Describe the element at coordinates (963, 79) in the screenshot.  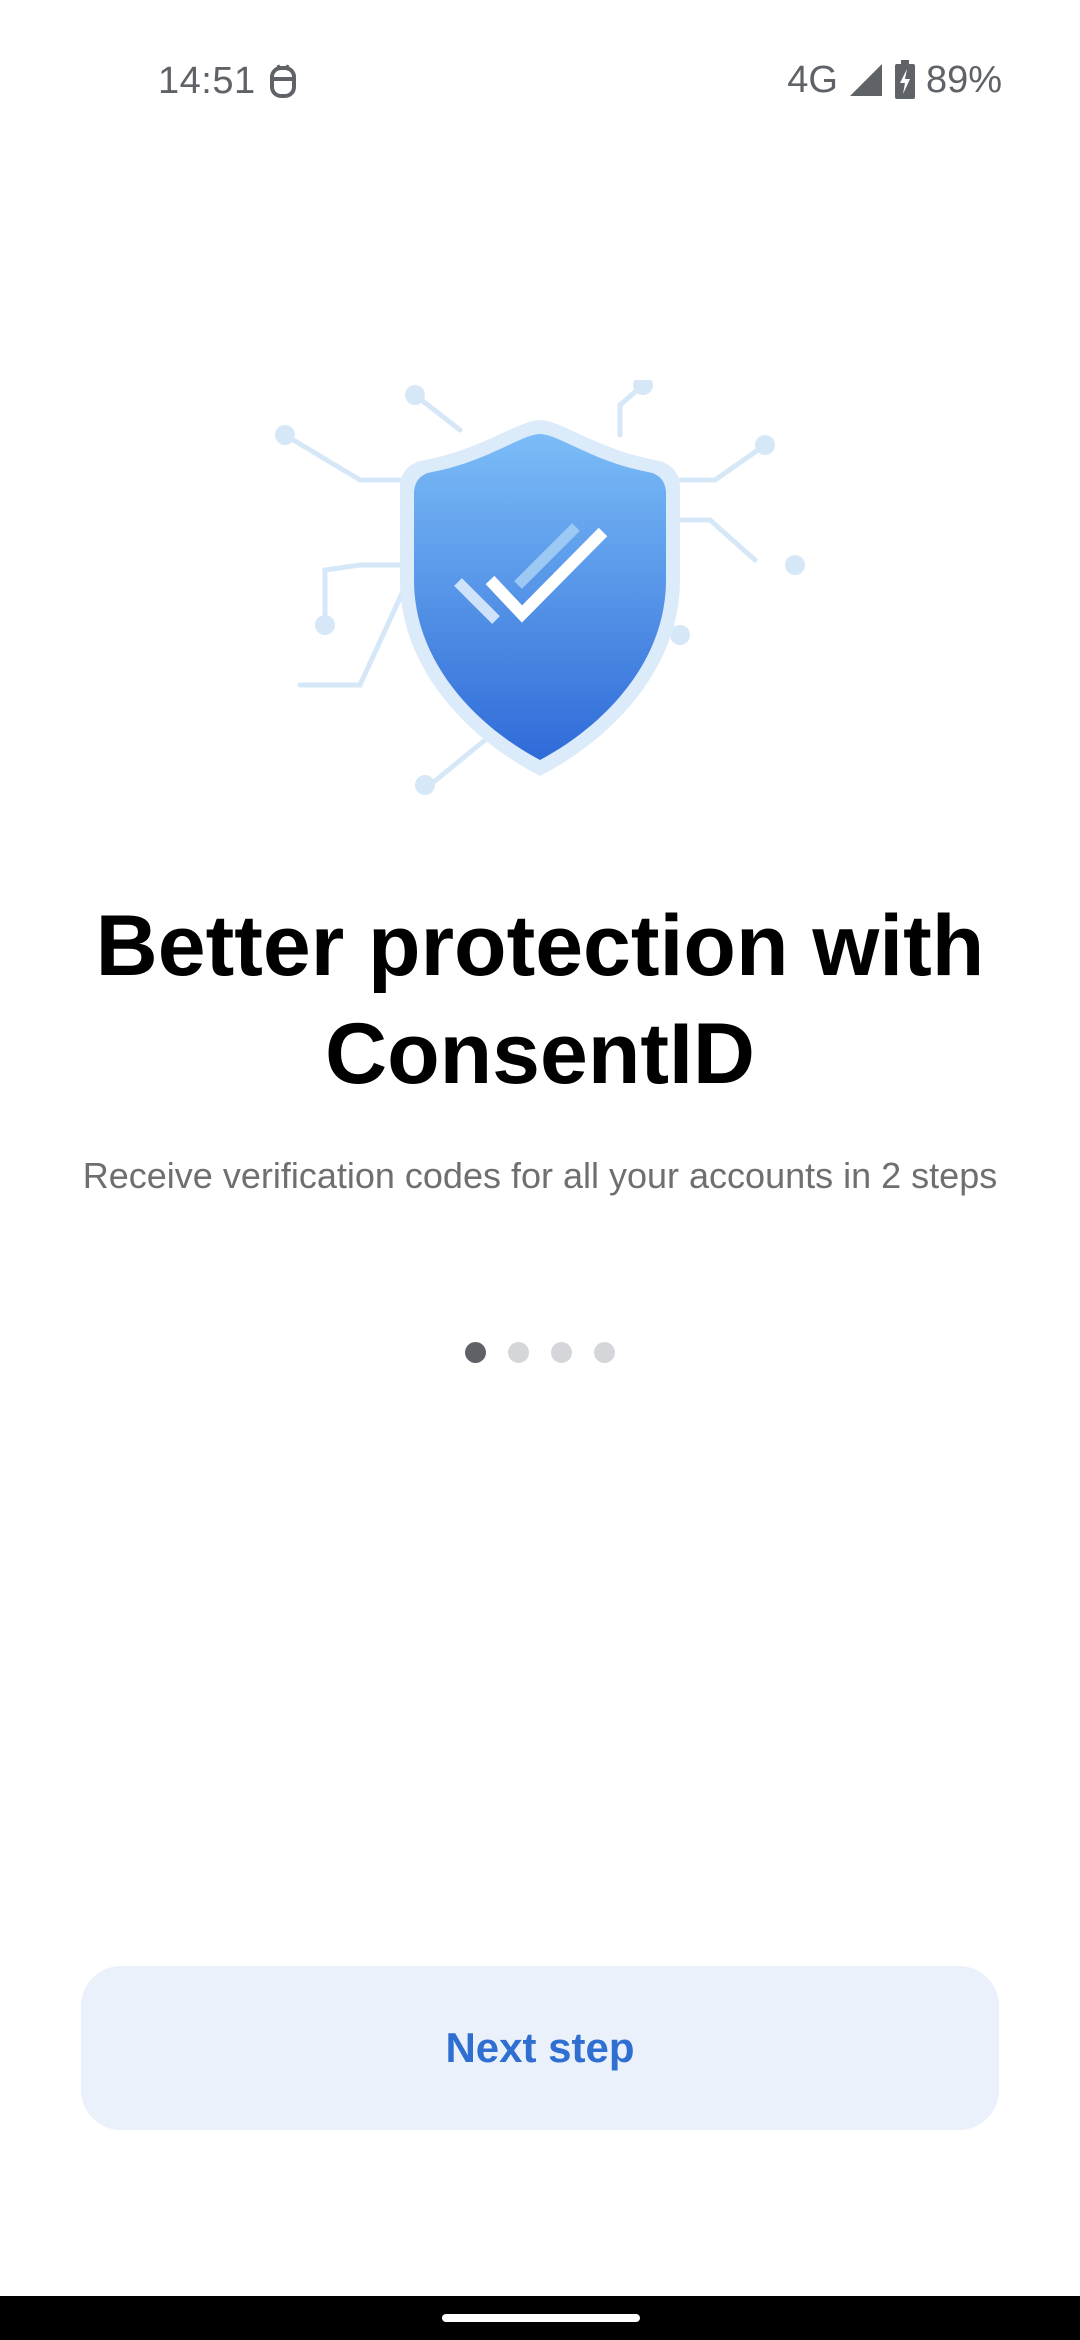
I see `battery-percent: 89%` at that location.